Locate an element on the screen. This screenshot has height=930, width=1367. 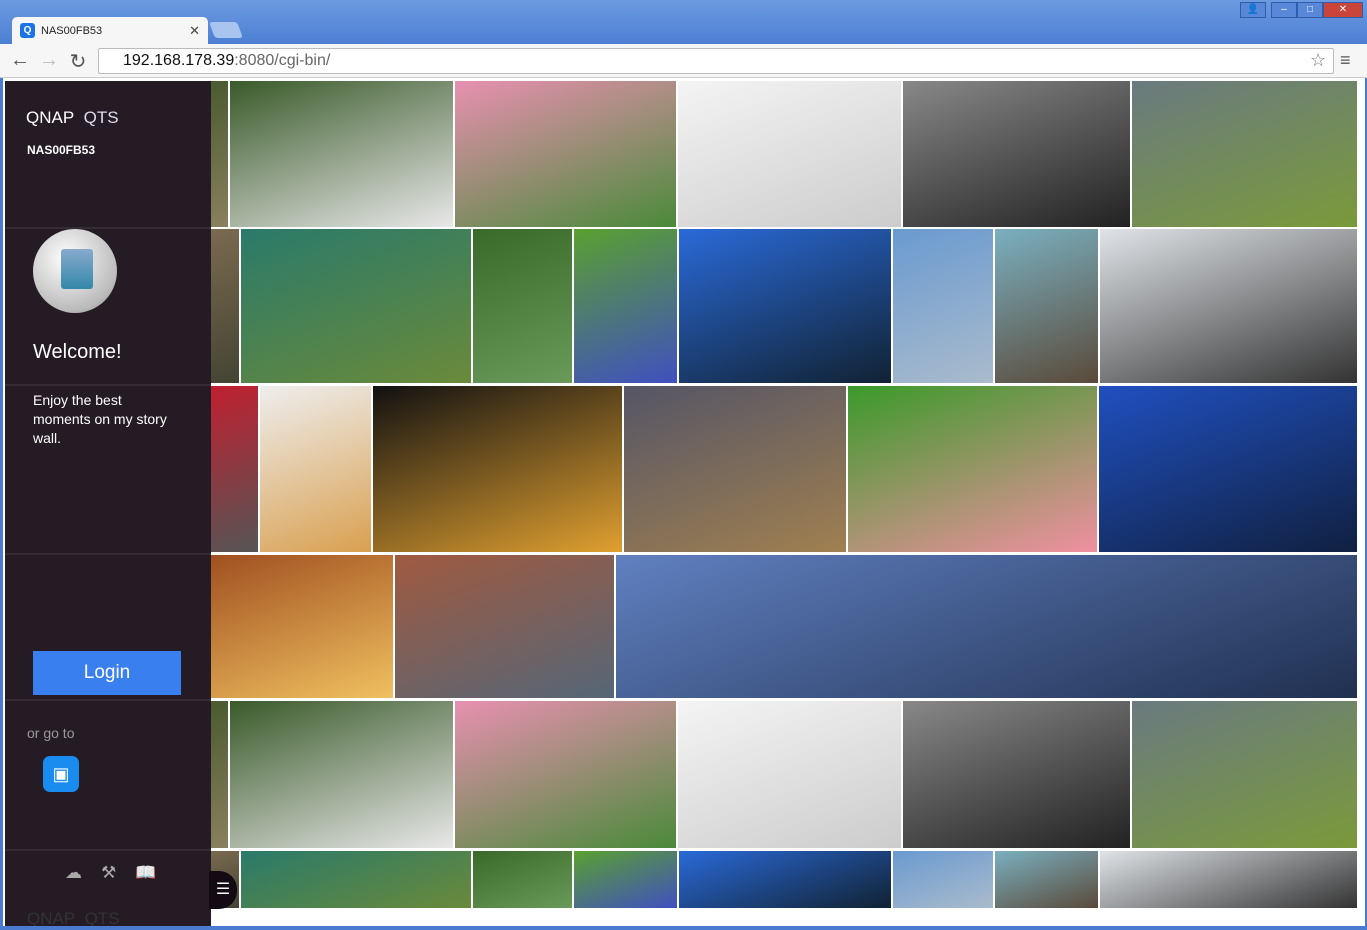
welcome-heading: Welcome! is located at coordinates (77, 352).